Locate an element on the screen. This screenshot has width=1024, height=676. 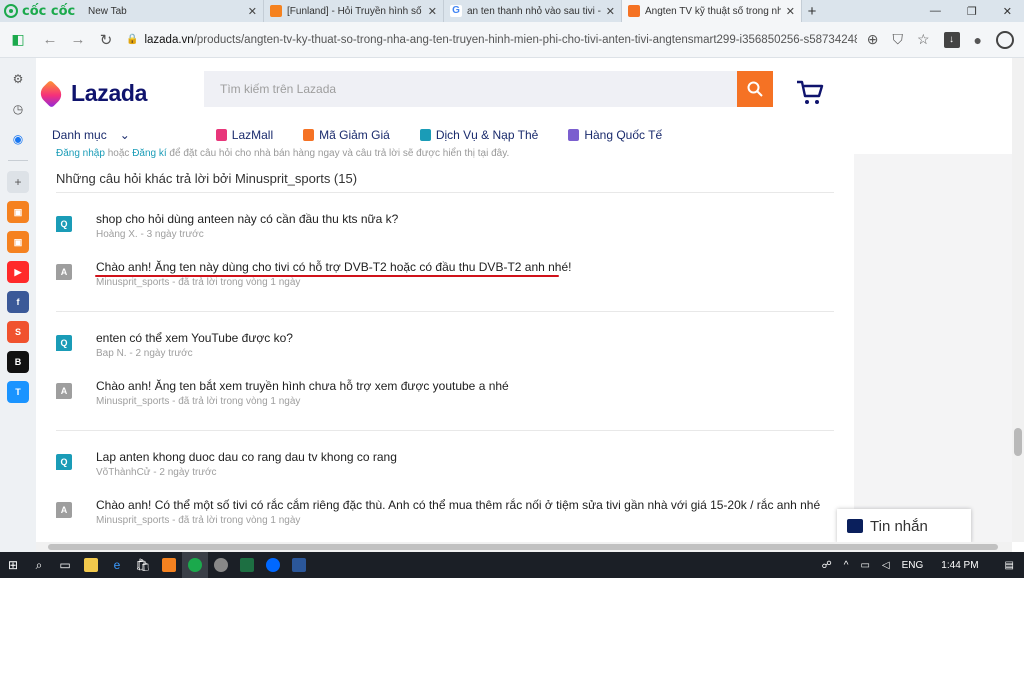
search-icon is located at coordinates (755, 89).